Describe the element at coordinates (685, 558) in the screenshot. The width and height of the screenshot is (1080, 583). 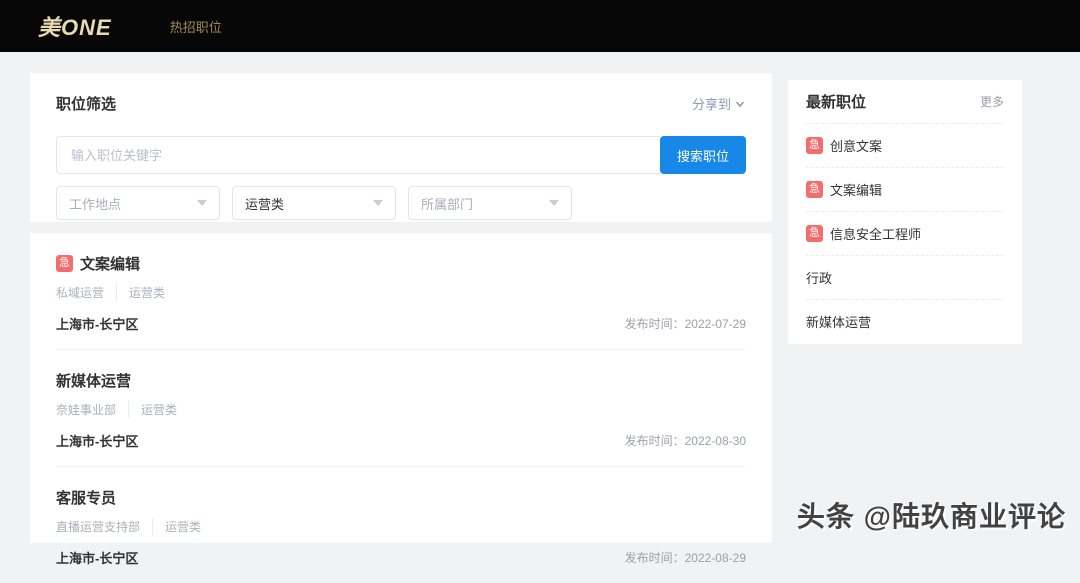
I see `job-posted-date: 发布时间：2022-08-29` at that location.